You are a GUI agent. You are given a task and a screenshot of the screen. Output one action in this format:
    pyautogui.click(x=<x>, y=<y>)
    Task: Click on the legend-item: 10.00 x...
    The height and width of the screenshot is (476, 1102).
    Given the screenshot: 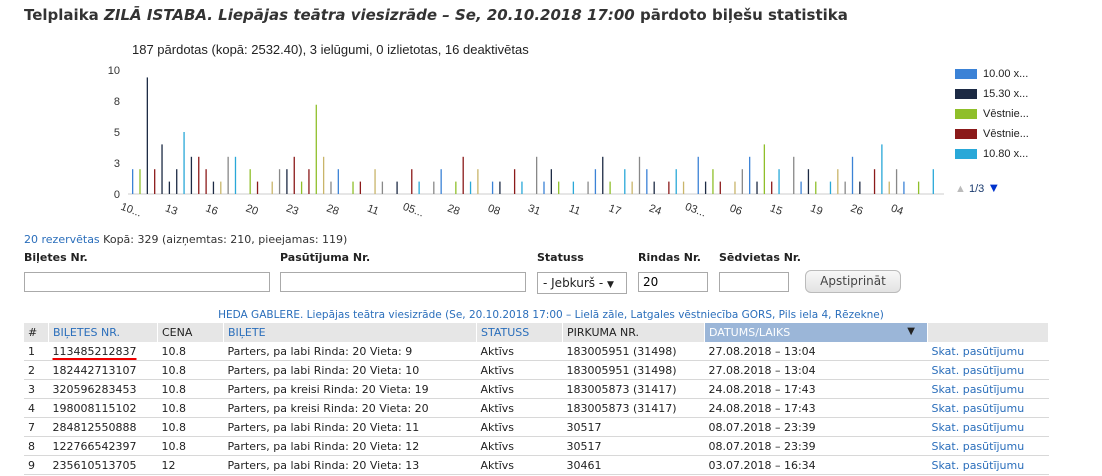 What is the action you would take?
    pyautogui.click(x=991, y=75)
    